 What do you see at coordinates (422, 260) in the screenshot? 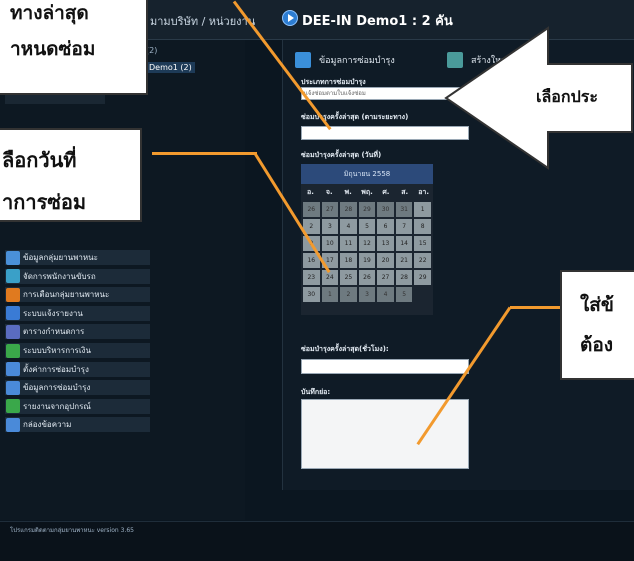
I see `calendar-day: 22` at bounding box center [422, 260].